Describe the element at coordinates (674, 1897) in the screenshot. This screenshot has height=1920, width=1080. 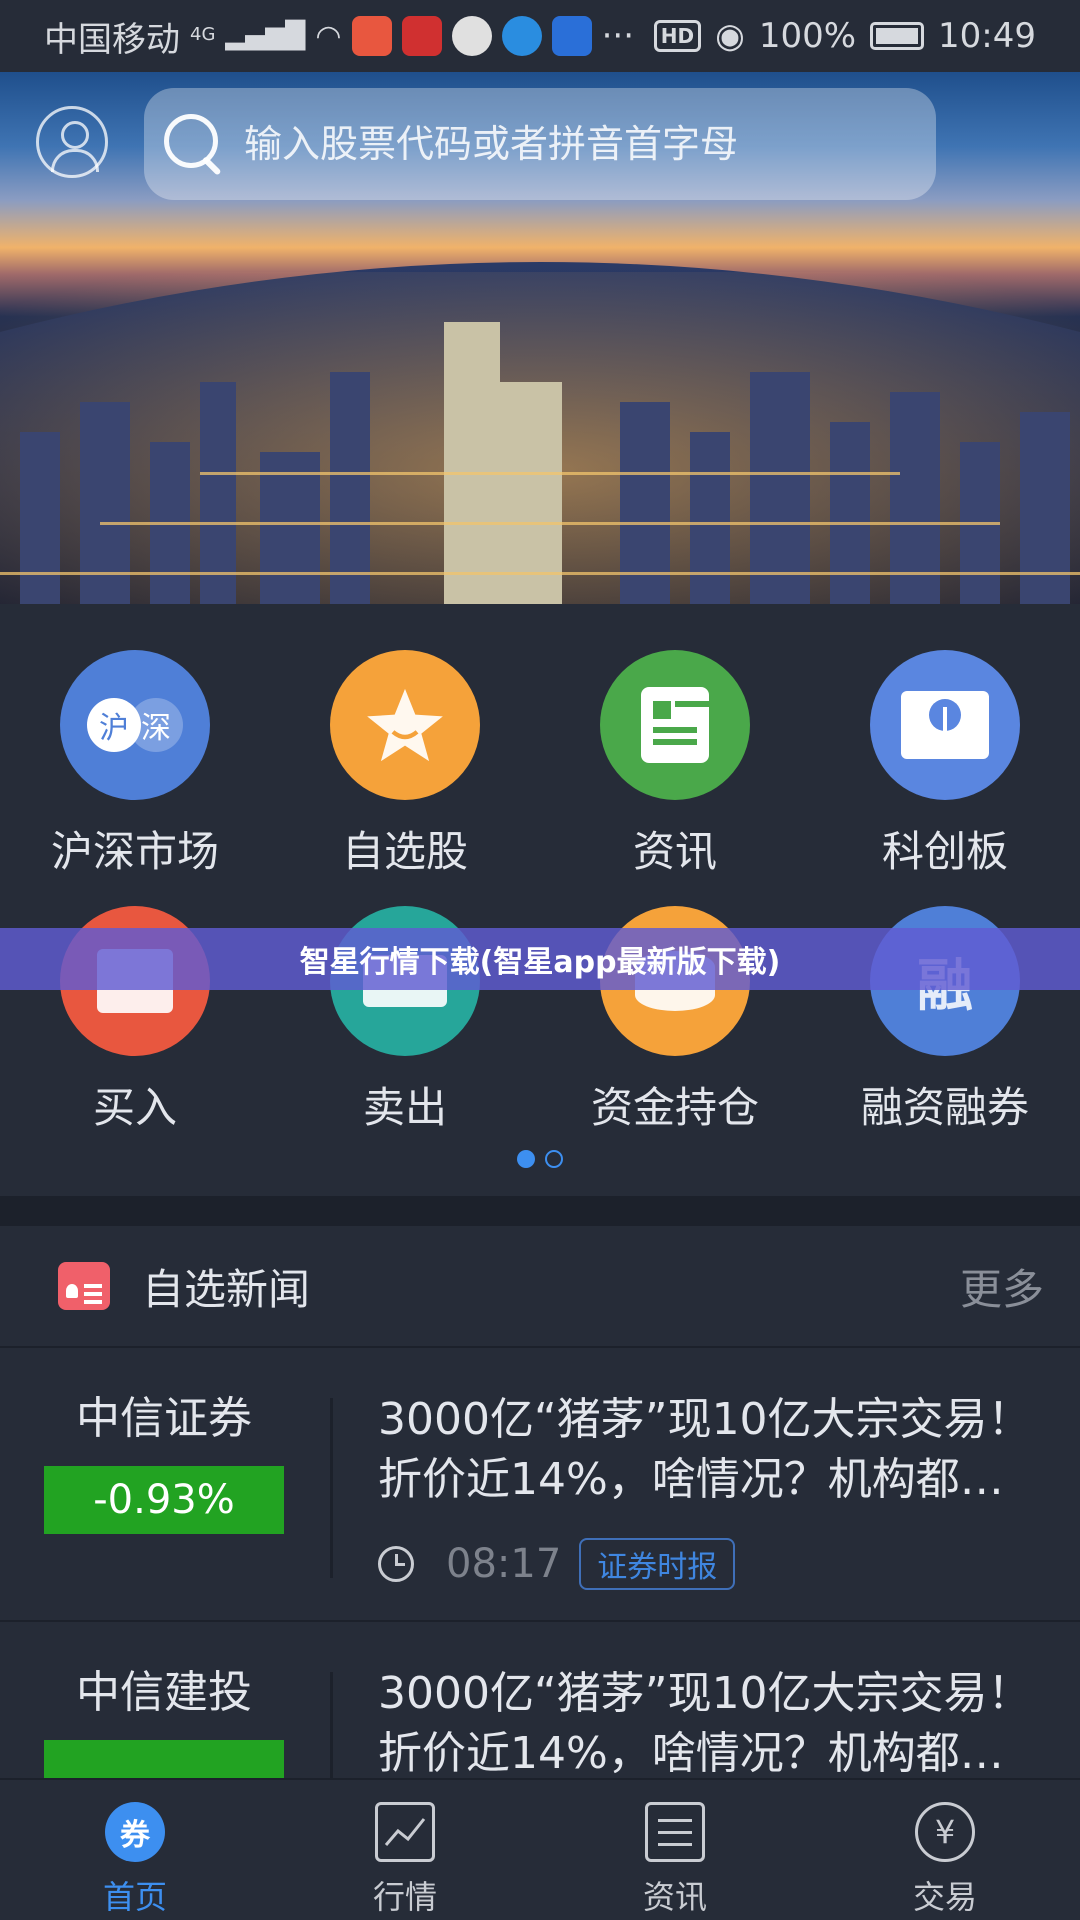
I see `tab-label: 资讯` at that location.